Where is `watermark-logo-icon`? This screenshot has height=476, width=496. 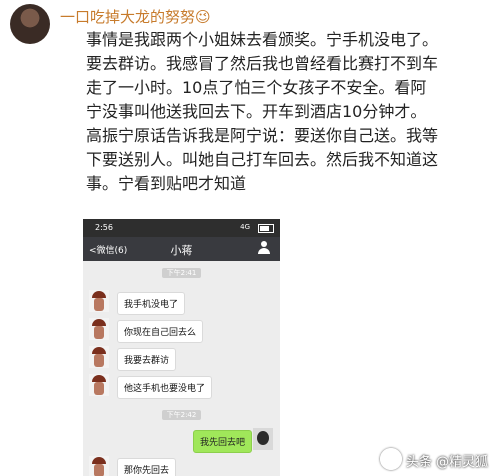 watermark-logo-icon is located at coordinates (391, 459).